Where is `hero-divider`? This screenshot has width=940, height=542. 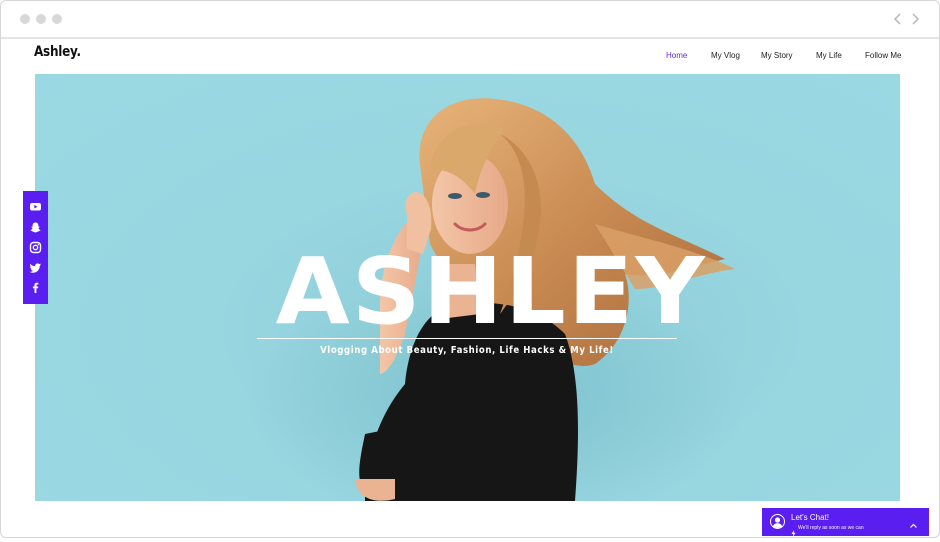 hero-divider is located at coordinates (467, 338).